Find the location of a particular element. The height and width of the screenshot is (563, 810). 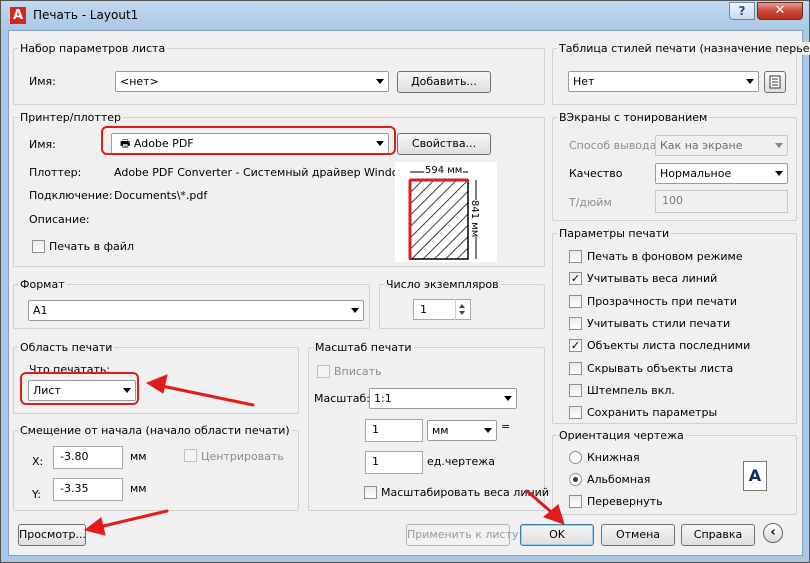

title-bar: A Печать - Layout1 ? ✕ is located at coordinates (405, 16).